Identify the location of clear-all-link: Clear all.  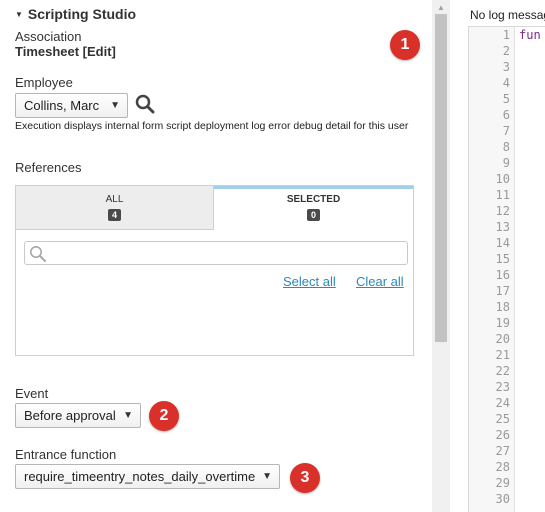
(380, 281).